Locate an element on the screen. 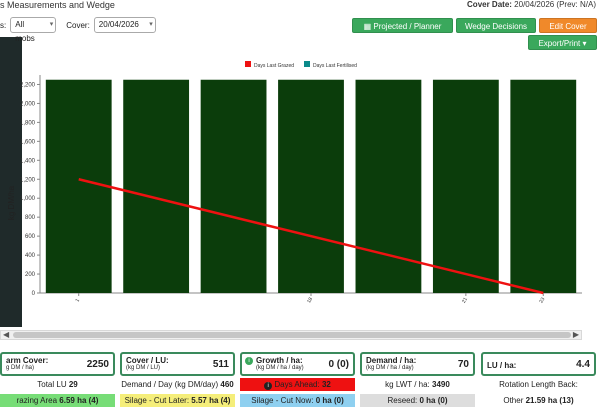 This screenshot has height=411, width=602. farm-cover-box: arm Cover: g DM / ha) 2250 is located at coordinates (57, 364).